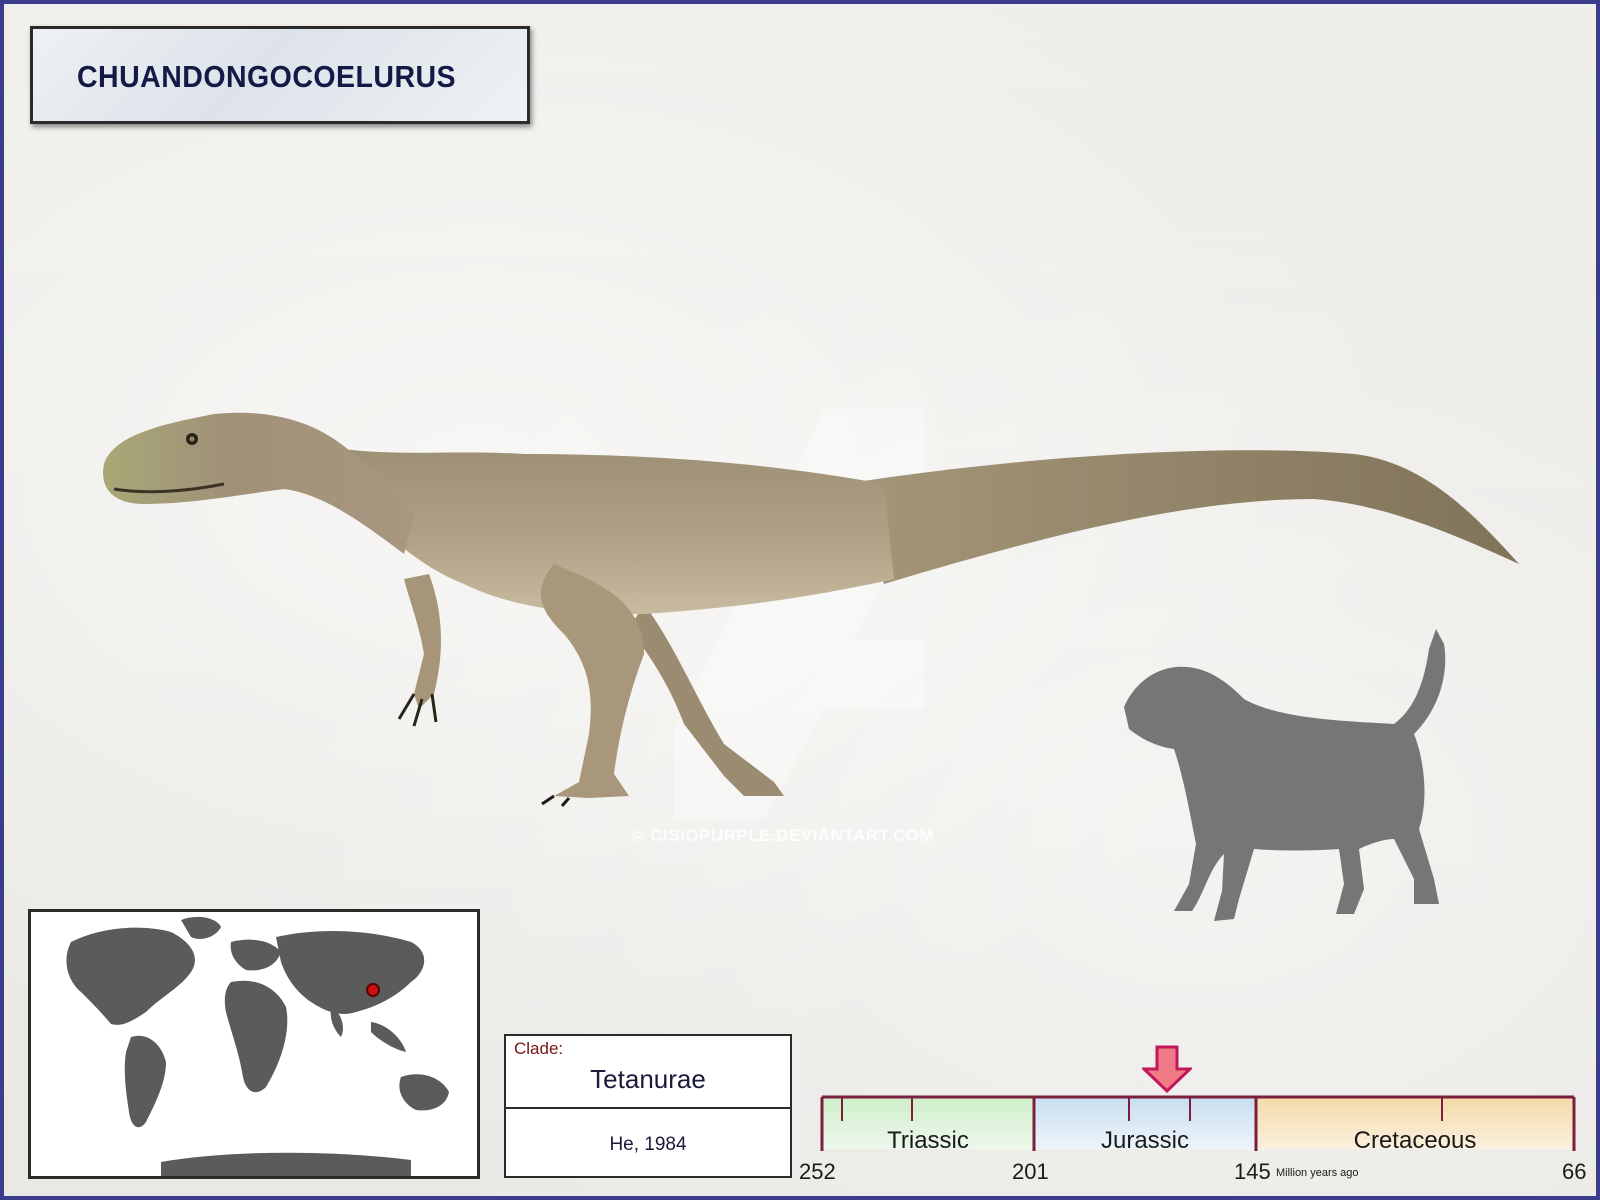 The width and height of the screenshot is (1600, 1200). I want to click on tick-label-66: 66, so click(1574, 1171).